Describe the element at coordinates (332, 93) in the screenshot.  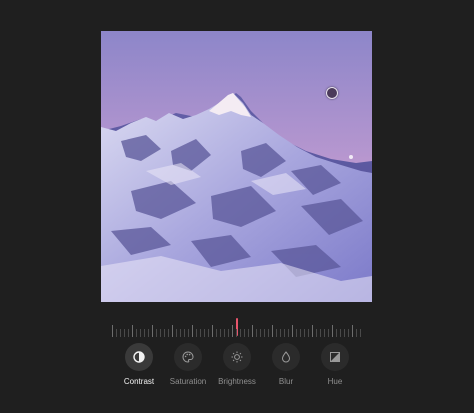
I see `color-picker-handle` at that location.